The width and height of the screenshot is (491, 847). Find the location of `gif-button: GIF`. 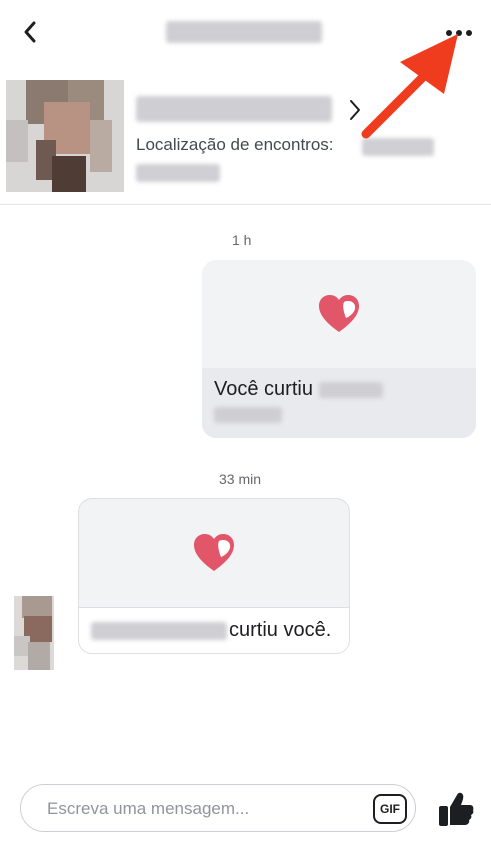

gif-button: GIF is located at coordinates (390, 809).